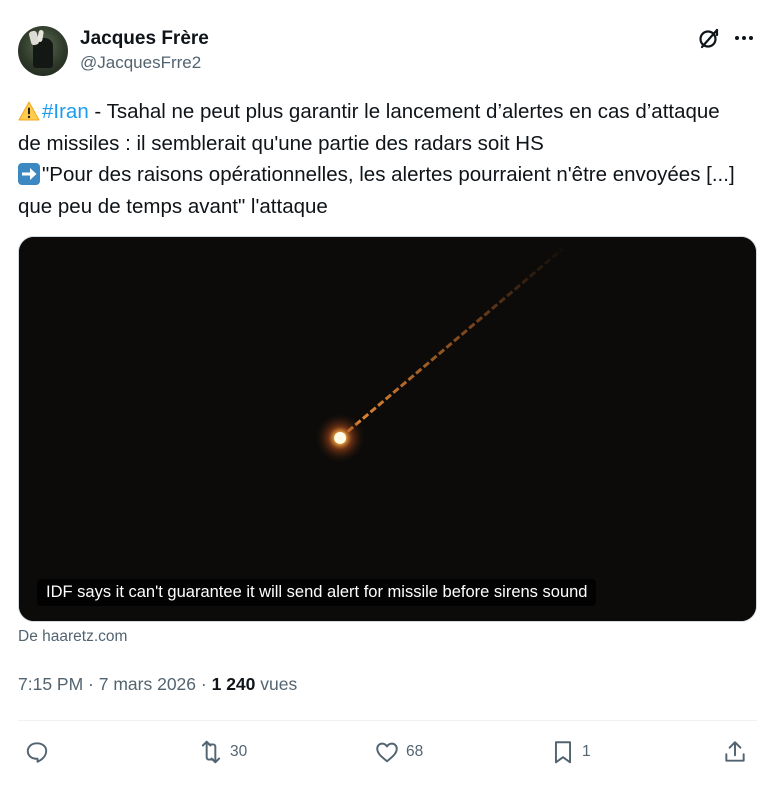 Image resolution: width=778 pixels, height=788 pixels. What do you see at coordinates (387, 752) in the screenshot?
I see `heart-icon` at bounding box center [387, 752].